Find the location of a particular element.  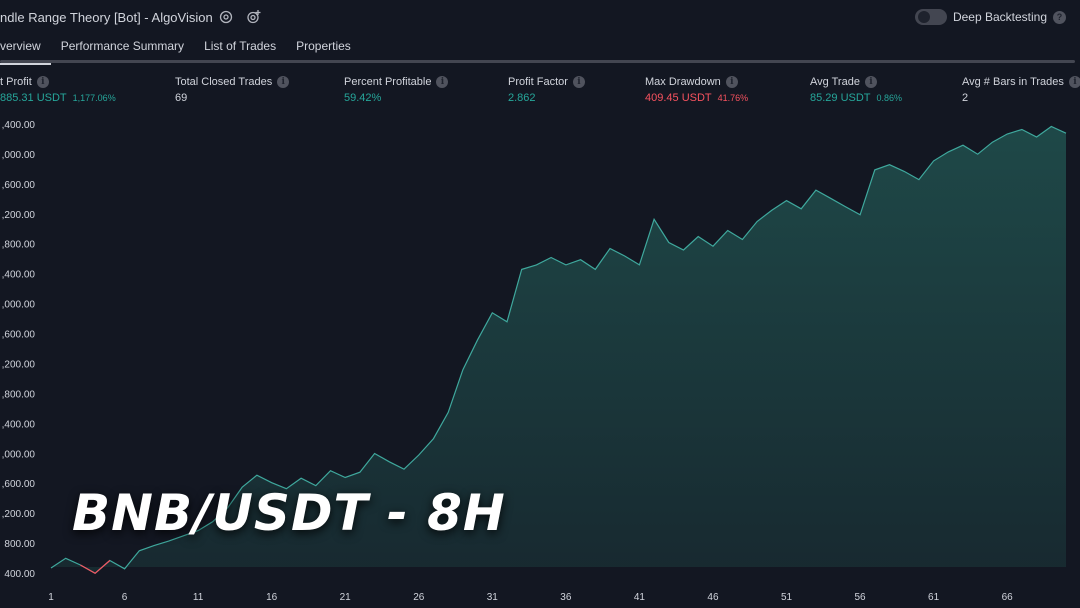

metric-total-closed-trades: Total Closed Trades i 69 is located at coordinates (232, 90).